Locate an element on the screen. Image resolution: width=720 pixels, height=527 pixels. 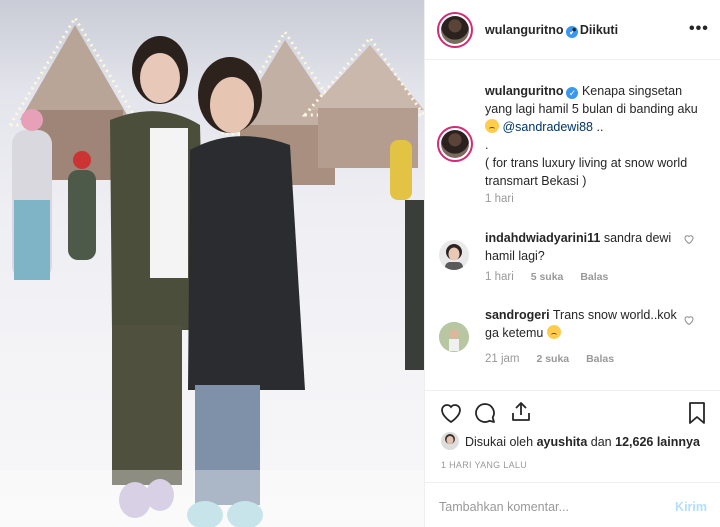
share-upload-icon is located at coordinates (521, 412).